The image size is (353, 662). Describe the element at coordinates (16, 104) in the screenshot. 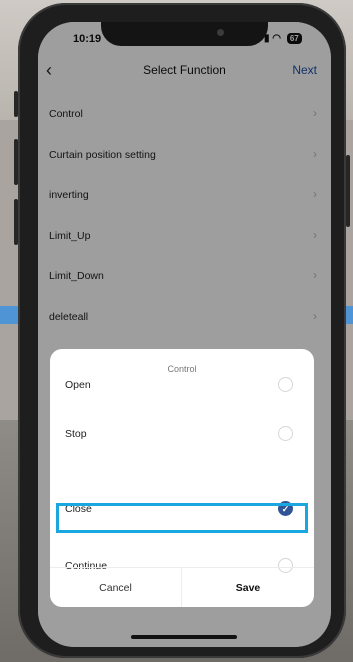

I see `phone-mute-switch` at that location.